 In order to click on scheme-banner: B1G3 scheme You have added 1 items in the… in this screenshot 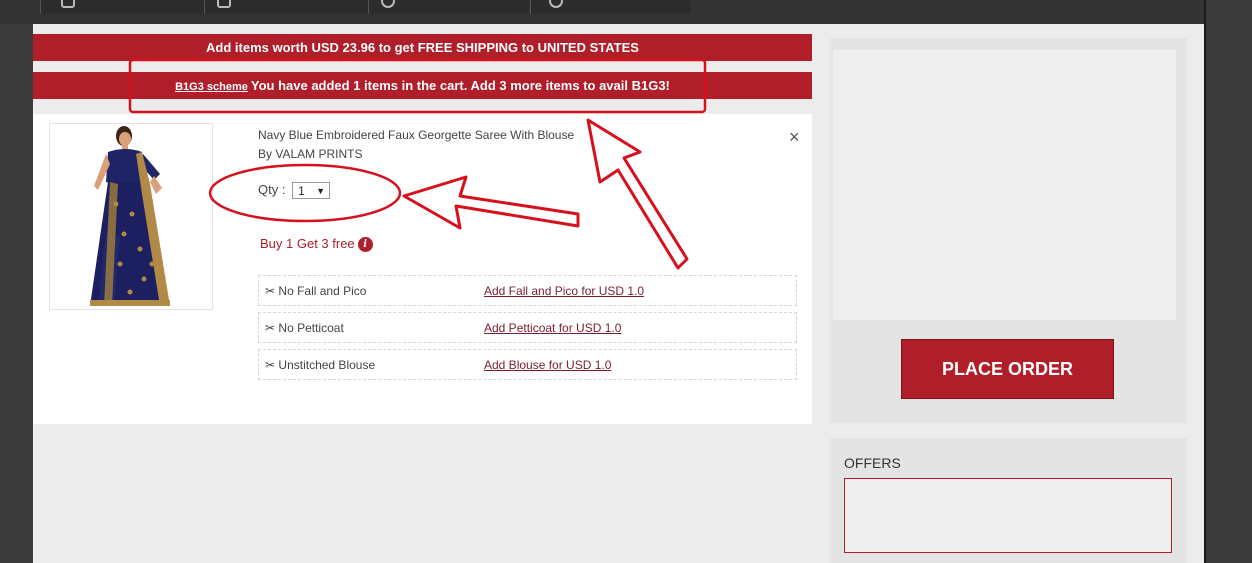, I will do `click(422, 85)`.